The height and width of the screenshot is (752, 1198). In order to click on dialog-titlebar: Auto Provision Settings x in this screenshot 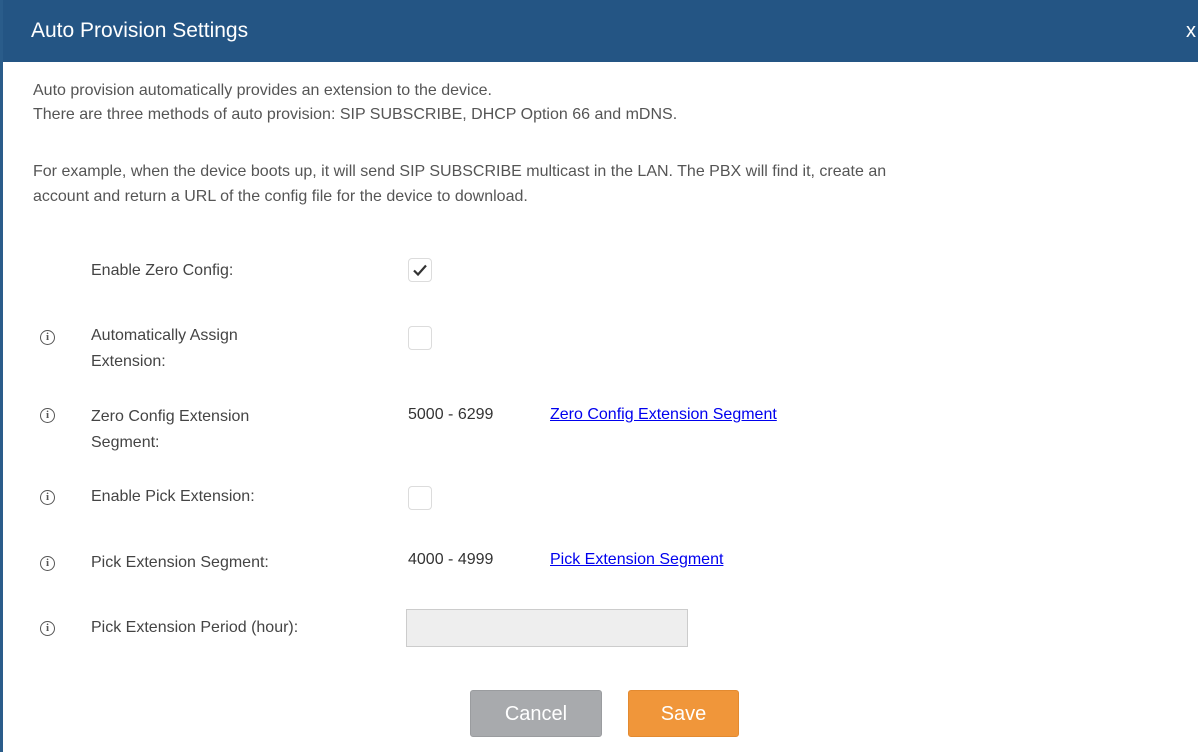, I will do `click(600, 31)`.